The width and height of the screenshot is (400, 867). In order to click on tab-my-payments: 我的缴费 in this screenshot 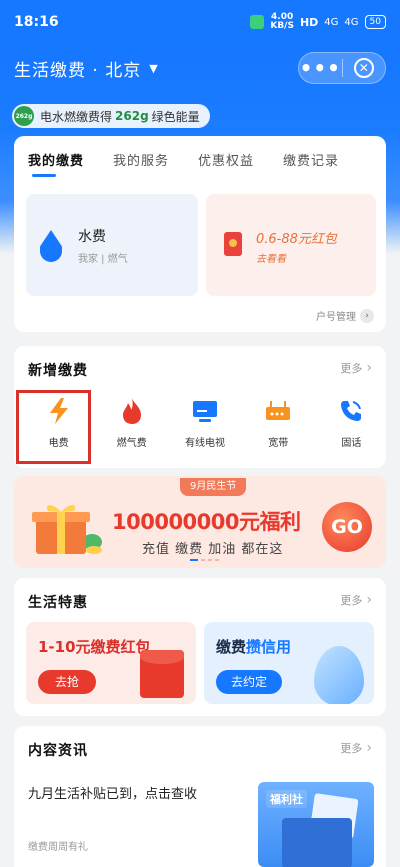, I will do `click(70, 159)`.